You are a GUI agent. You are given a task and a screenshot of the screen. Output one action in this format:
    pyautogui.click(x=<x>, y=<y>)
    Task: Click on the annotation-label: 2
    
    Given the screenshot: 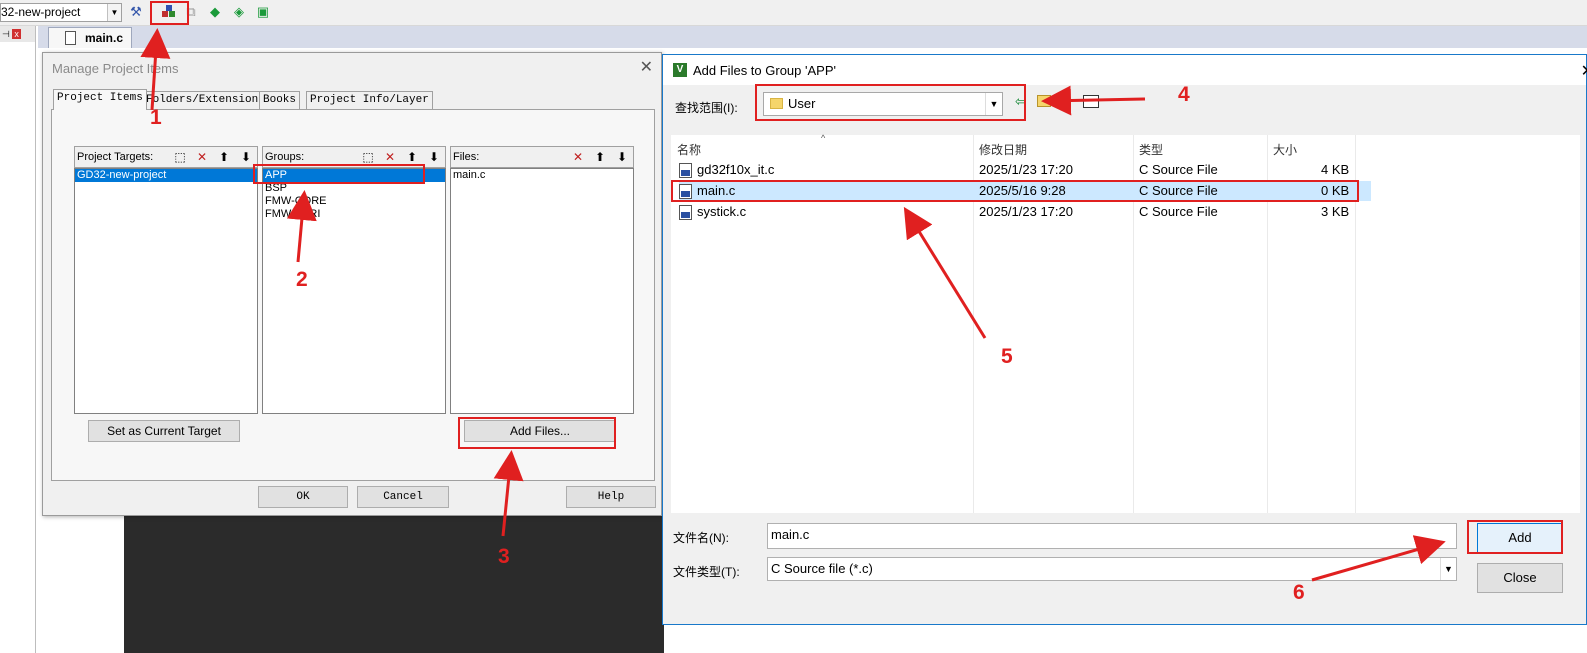 What is the action you would take?
    pyautogui.click(x=302, y=279)
    